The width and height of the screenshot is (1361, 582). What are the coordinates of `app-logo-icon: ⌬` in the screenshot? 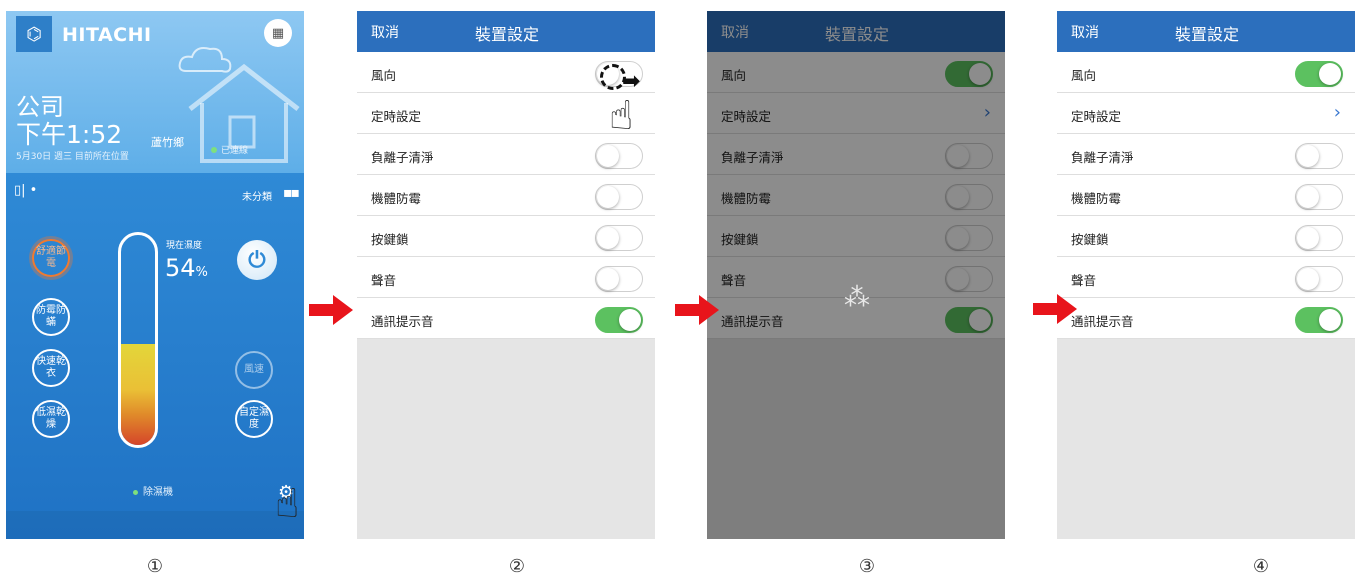 It's located at (34, 34).